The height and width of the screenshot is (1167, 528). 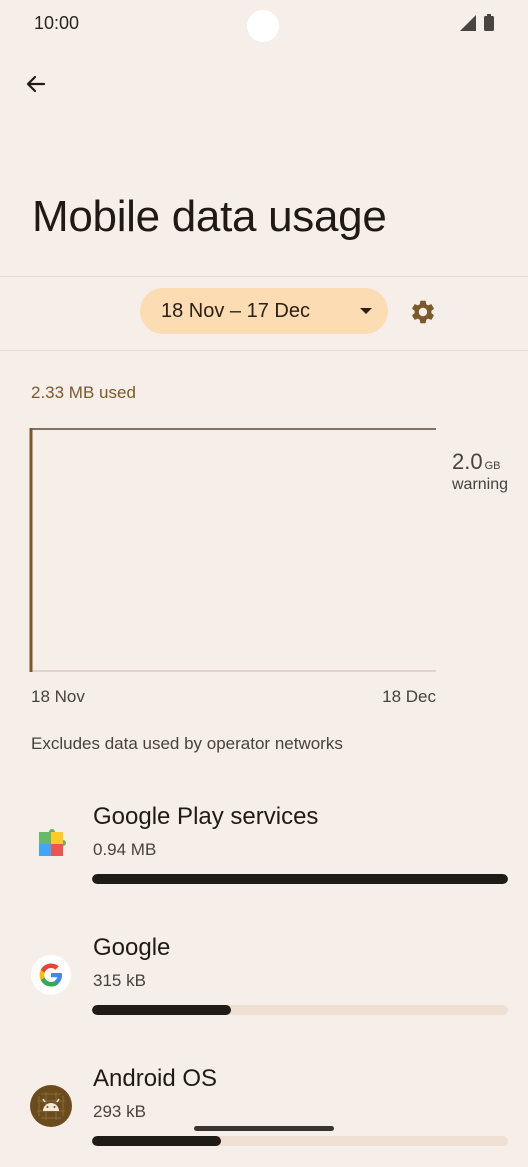 I want to click on app-name: Google Play services, so click(x=206, y=816).